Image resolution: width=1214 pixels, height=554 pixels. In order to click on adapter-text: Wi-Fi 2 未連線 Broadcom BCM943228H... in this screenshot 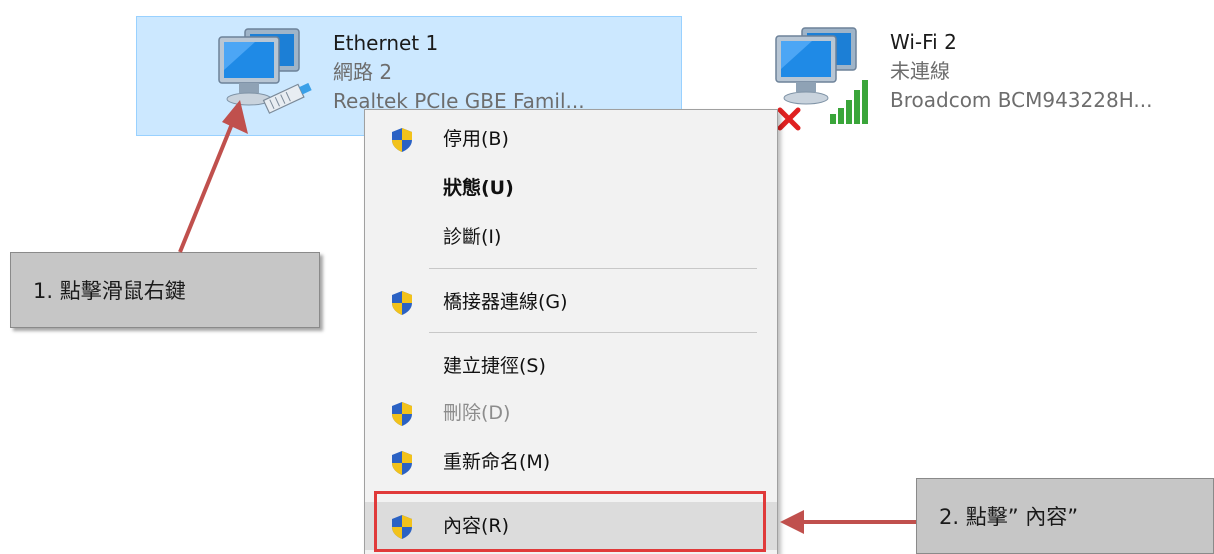, I will do `click(1021, 71)`.